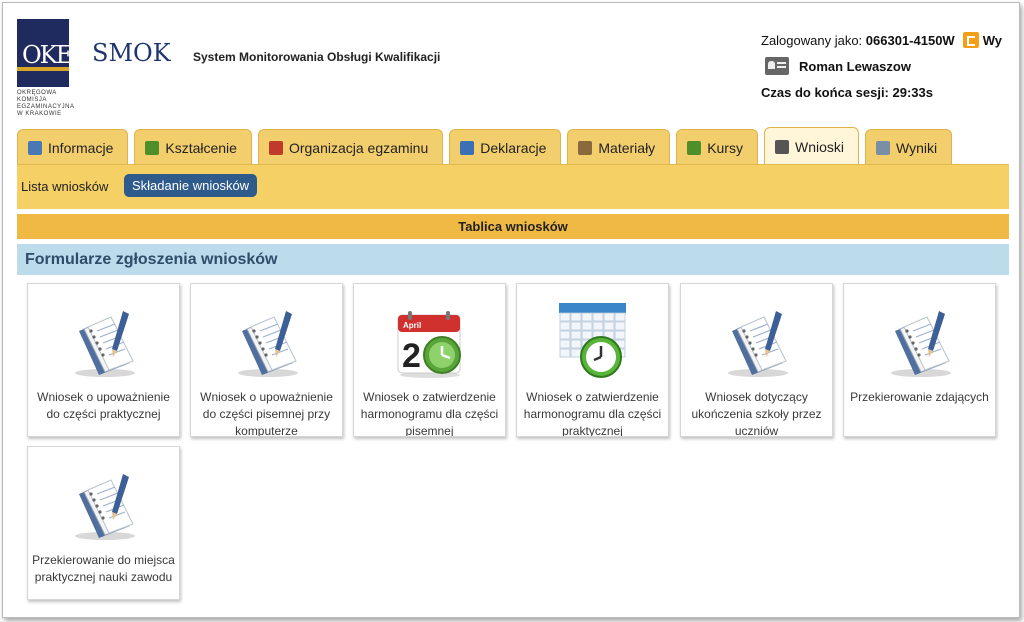  I want to click on tab-wnioski: Wnioski, so click(811, 146).